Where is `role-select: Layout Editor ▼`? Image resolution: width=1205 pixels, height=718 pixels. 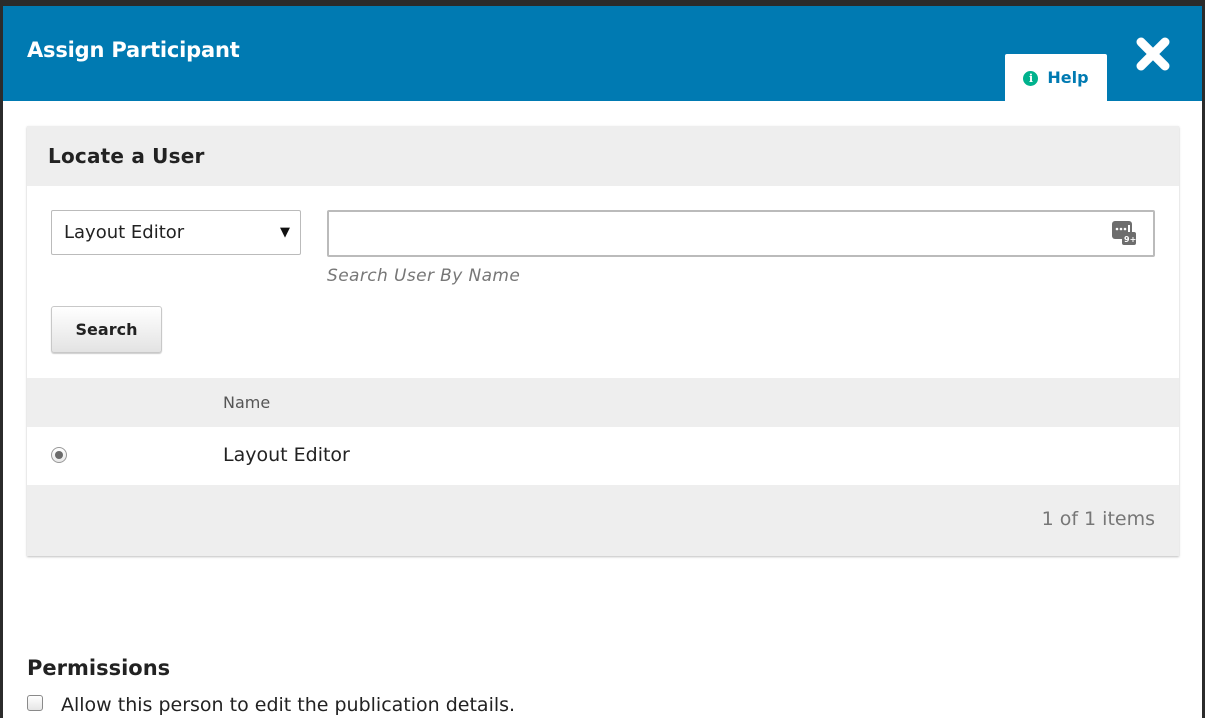 role-select: Layout Editor ▼ is located at coordinates (176, 232).